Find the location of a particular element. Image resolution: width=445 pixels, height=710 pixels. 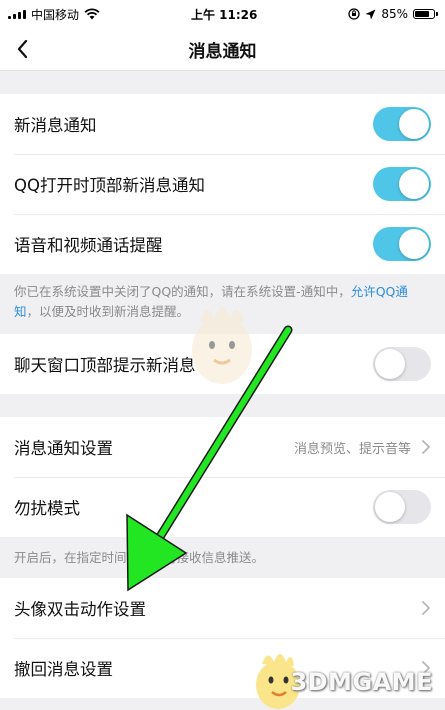

row-label: QQ打开时顶部新消息通知 is located at coordinates (109, 185).